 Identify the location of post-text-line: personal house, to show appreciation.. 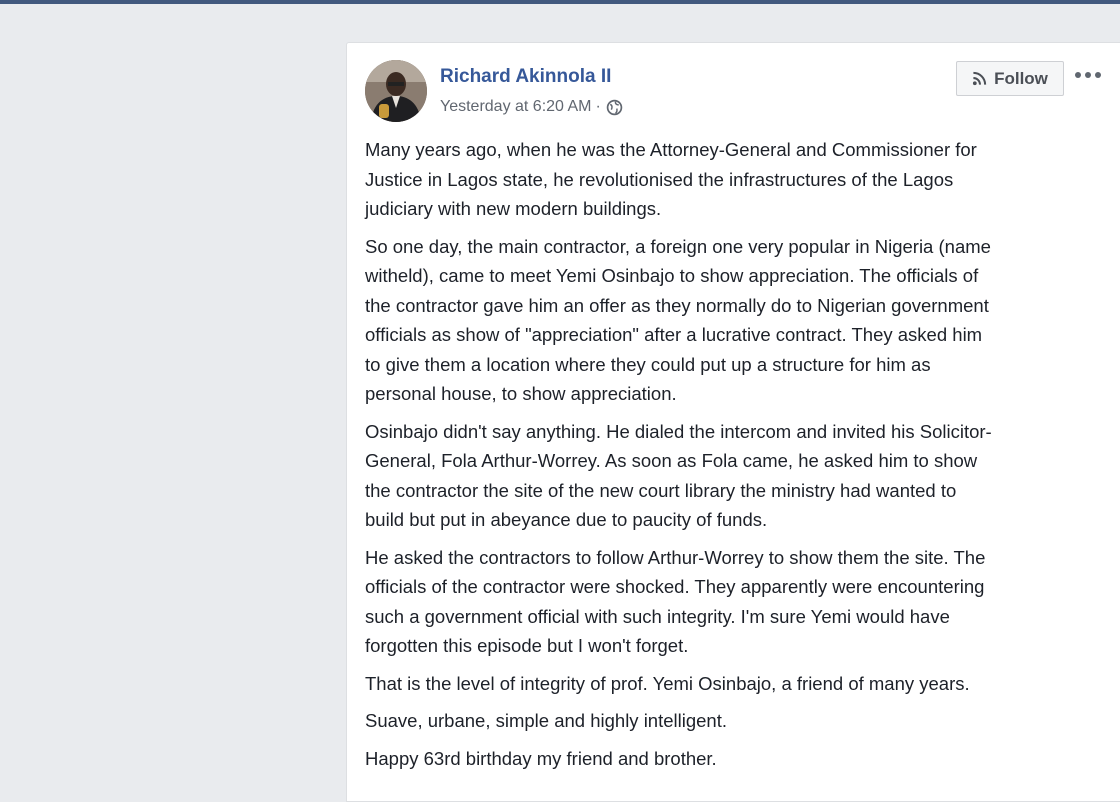
(521, 393).